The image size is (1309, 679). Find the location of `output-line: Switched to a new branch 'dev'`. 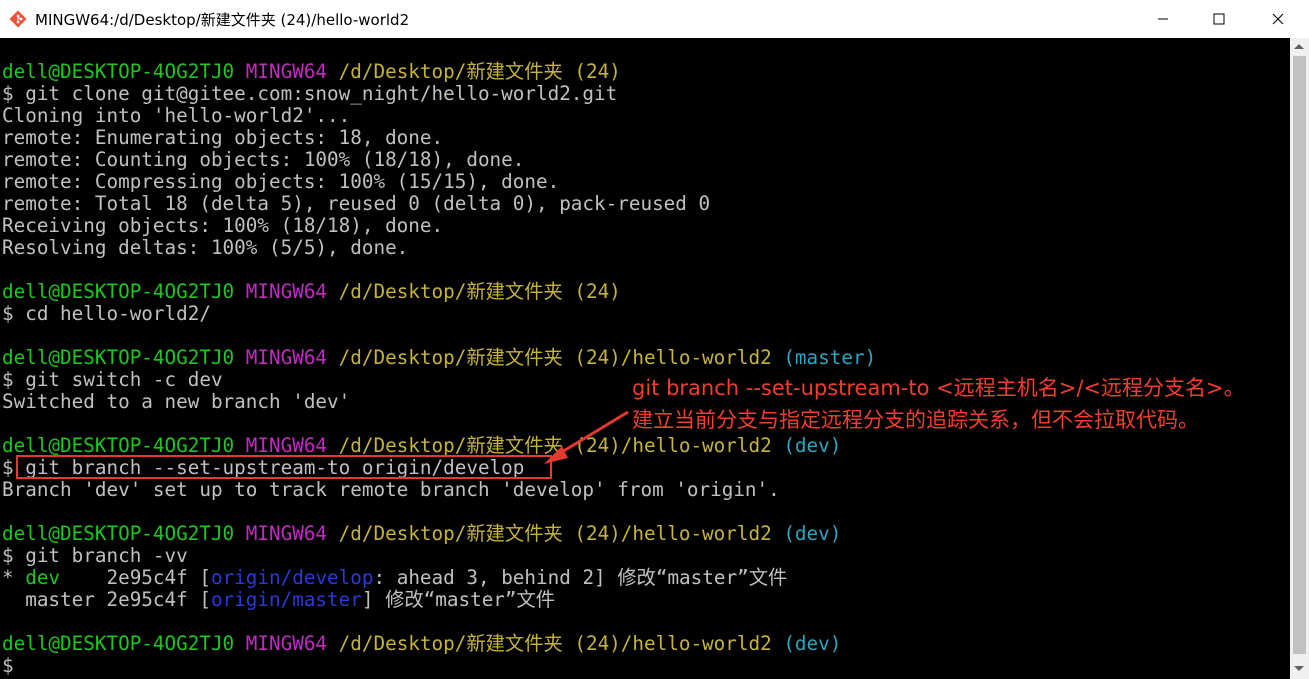

output-line: Switched to a new branch 'dev' is located at coordinates (176, 401).